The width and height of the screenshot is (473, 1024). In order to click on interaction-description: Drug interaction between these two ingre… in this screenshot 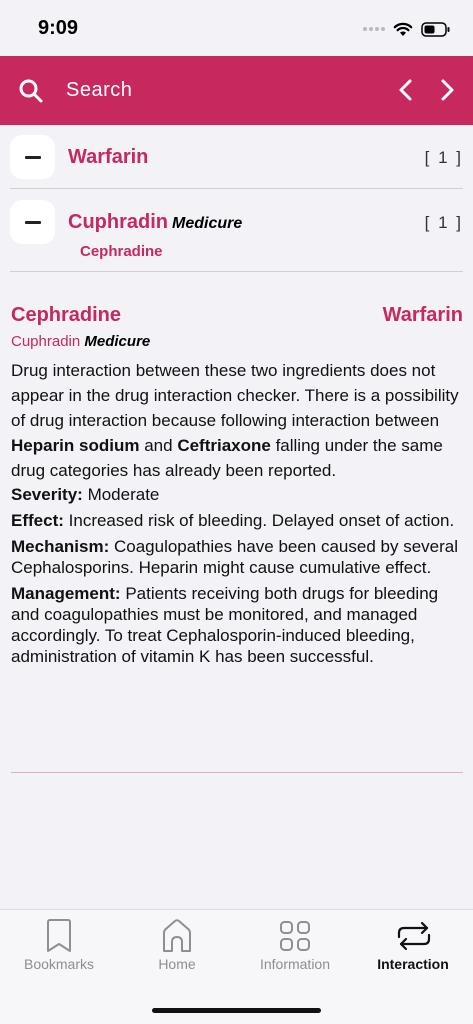, I will do `click(235, 420)`.